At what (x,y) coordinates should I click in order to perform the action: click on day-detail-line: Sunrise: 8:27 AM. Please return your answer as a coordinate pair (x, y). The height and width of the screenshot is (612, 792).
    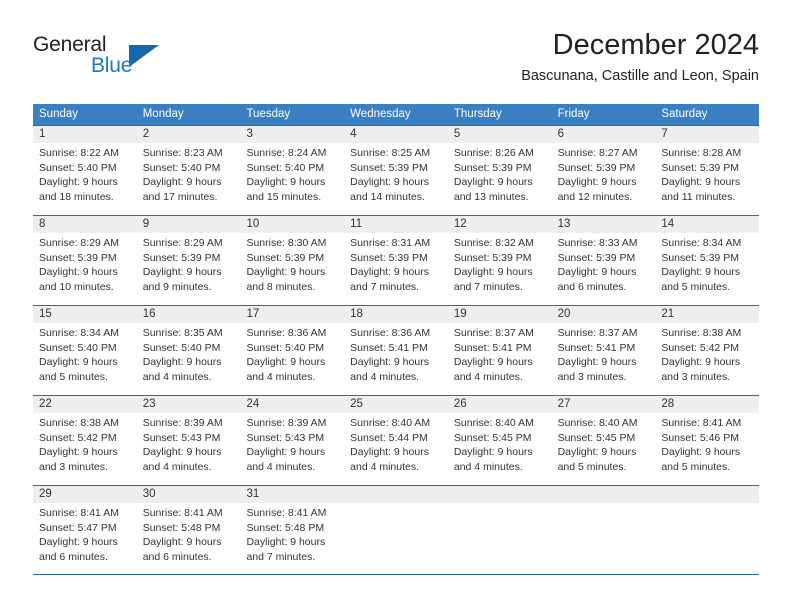
    Looking at the image, I should click on (597, 153).